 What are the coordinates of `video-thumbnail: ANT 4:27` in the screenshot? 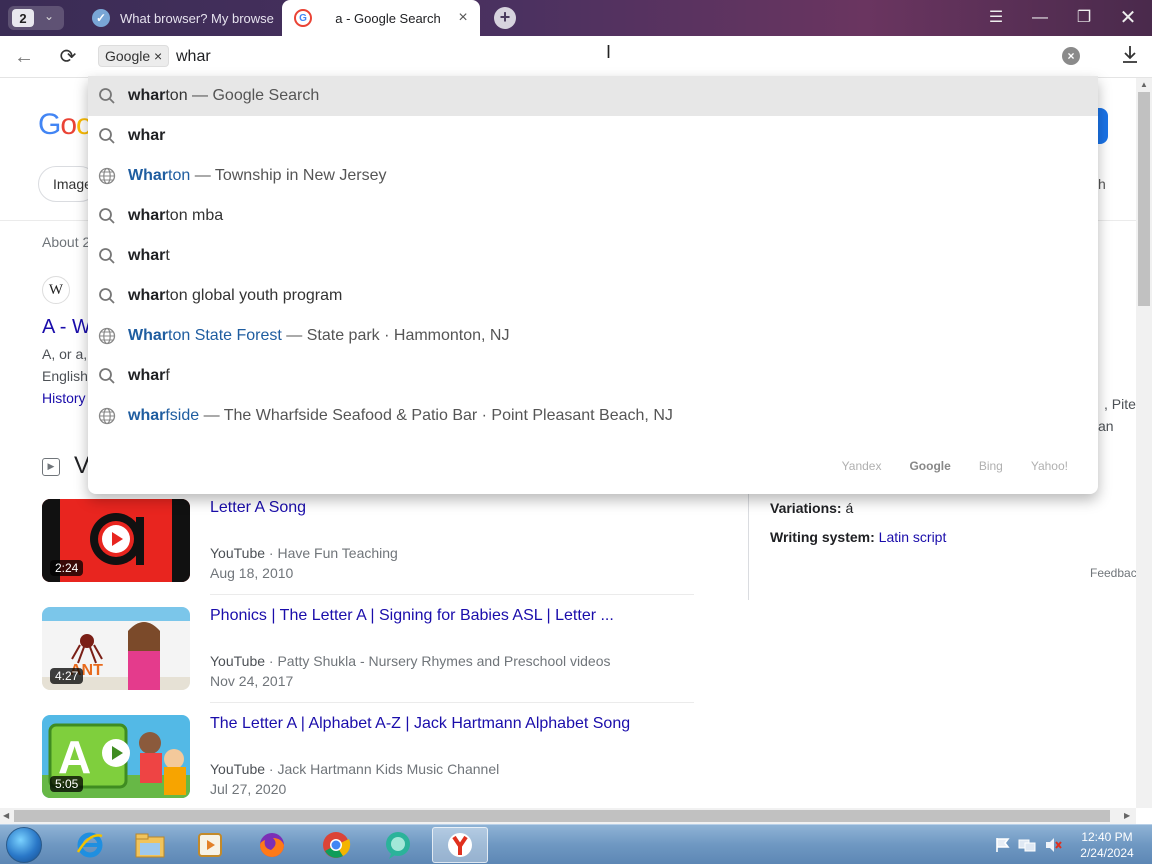 It's located at (116, 648).